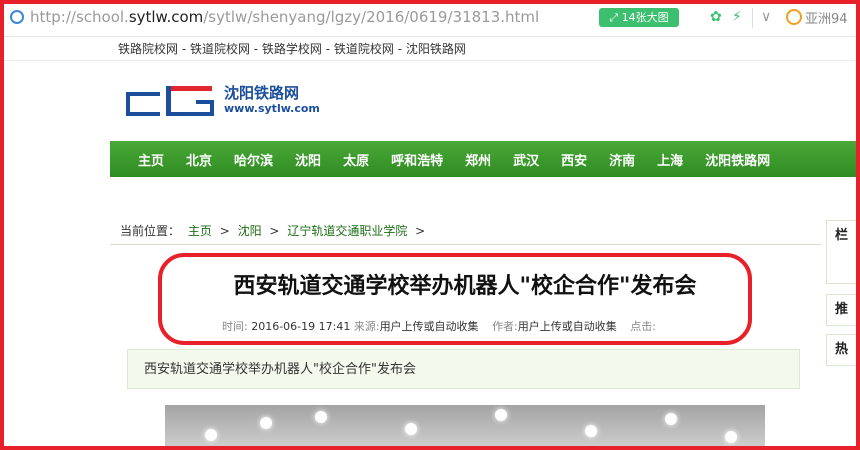 Image resolution: width=860 pixels, height=450 pixels. Describe the element at coordinates (843, 310) in the screenshot. I see `sidebar-panel: 推` at that location.